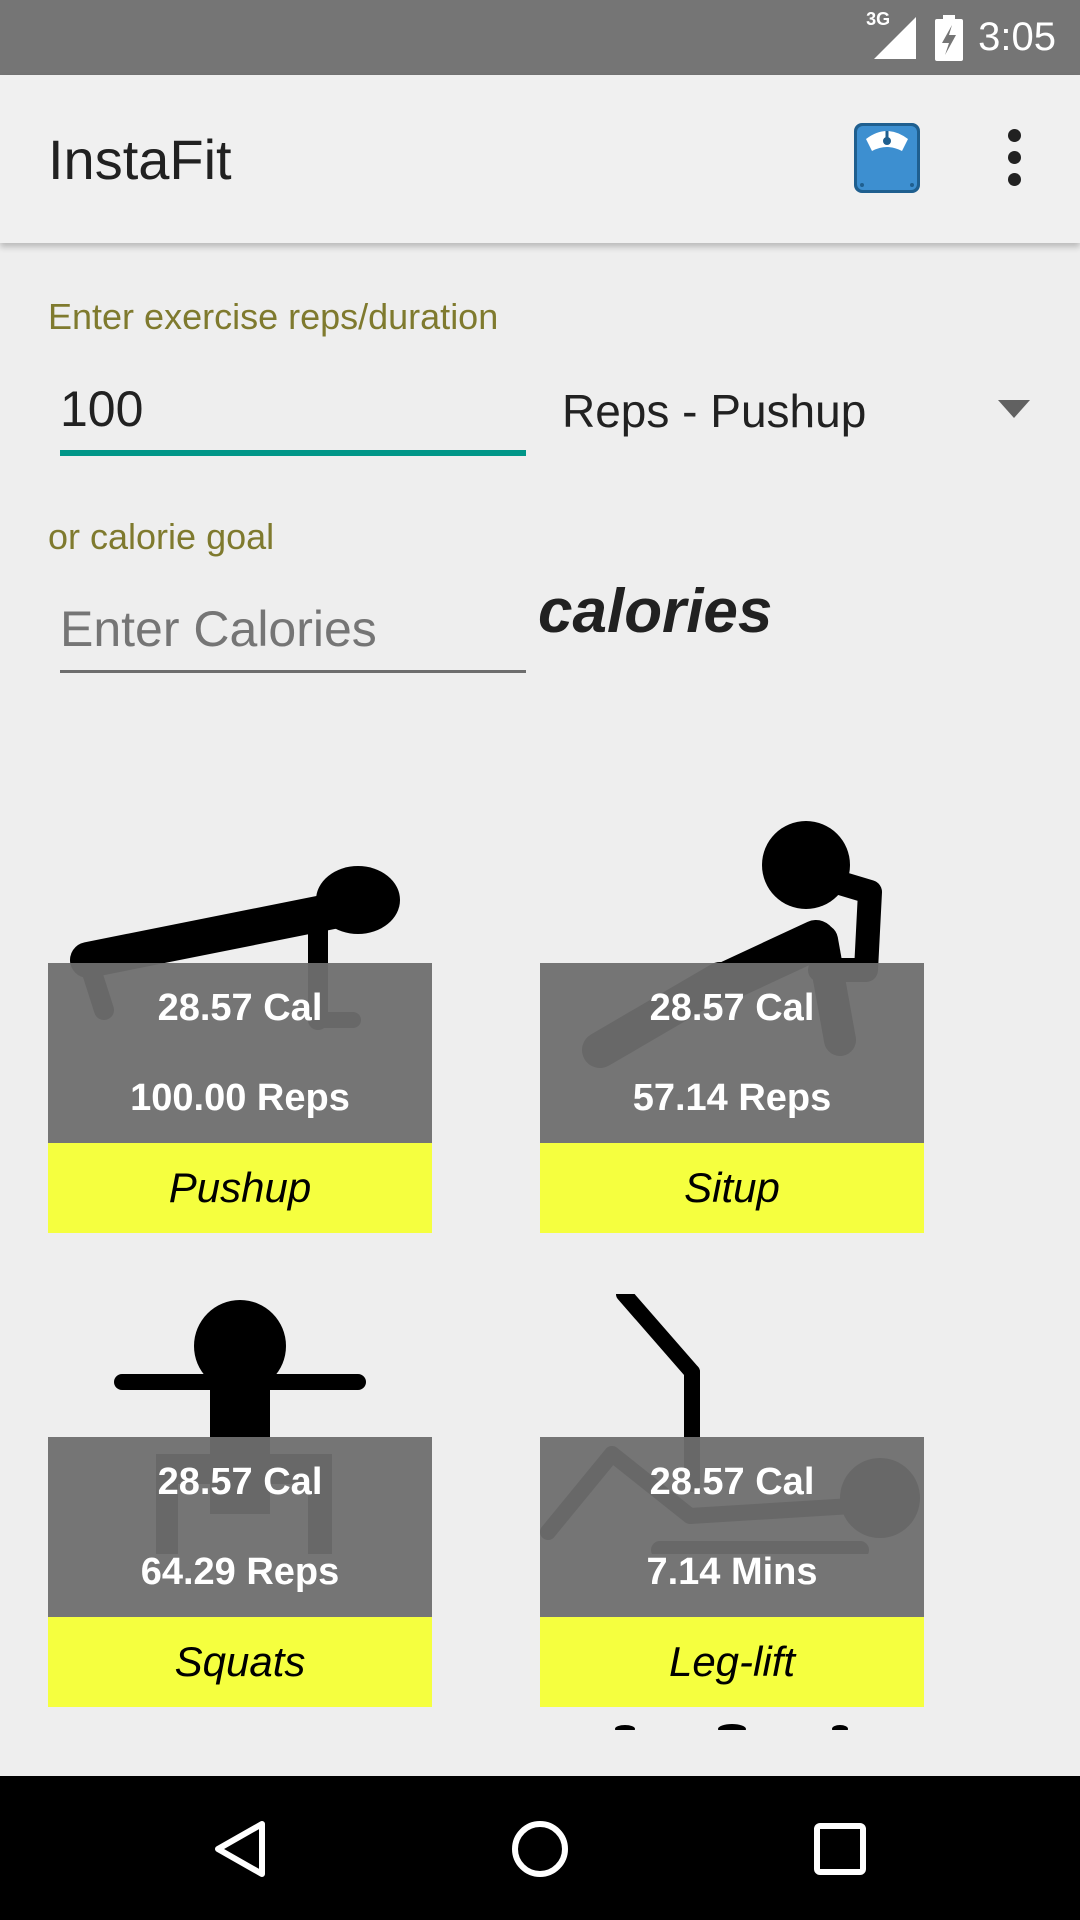 The width and height of the screenshot is (1080, 1920). What do you see at coordinates (293, 453) in the screenshot?
I see `reps-input-underline` at bounding box center [293, 453].